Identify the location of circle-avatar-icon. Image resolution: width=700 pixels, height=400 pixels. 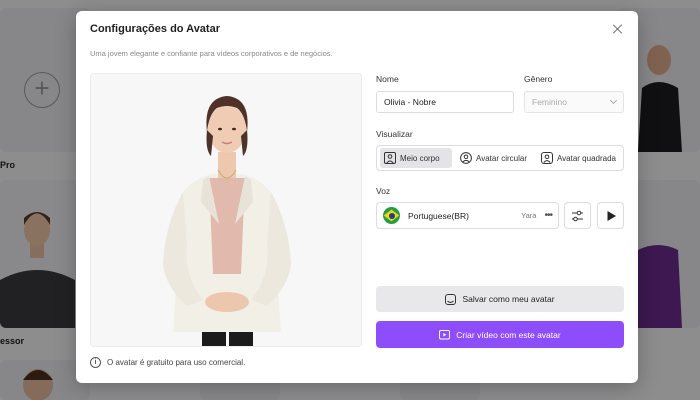
(466, 158).